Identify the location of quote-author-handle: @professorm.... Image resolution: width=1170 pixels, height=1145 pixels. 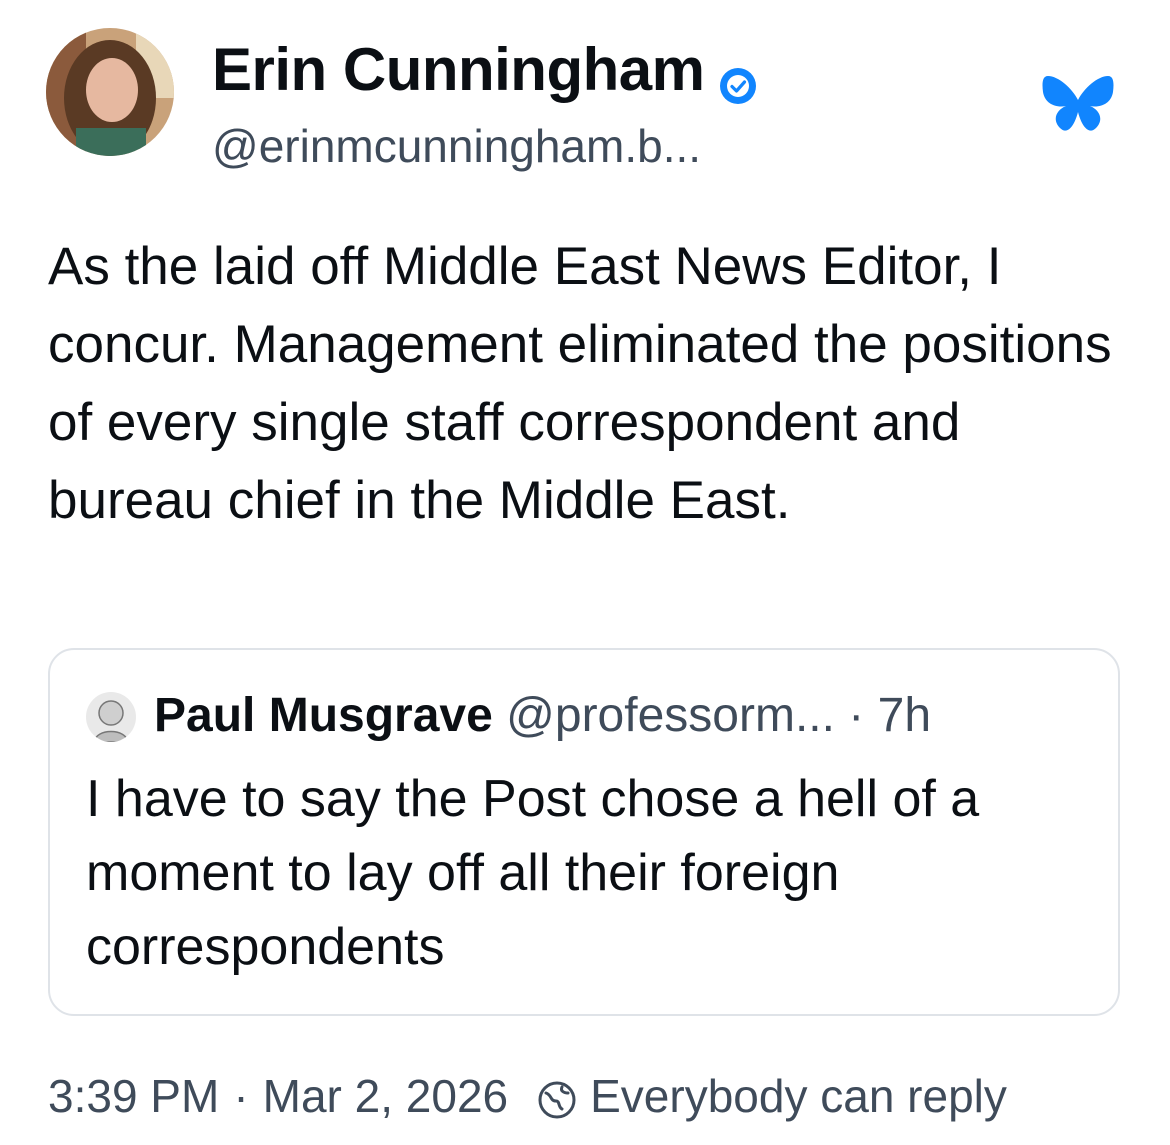
(670, 715).